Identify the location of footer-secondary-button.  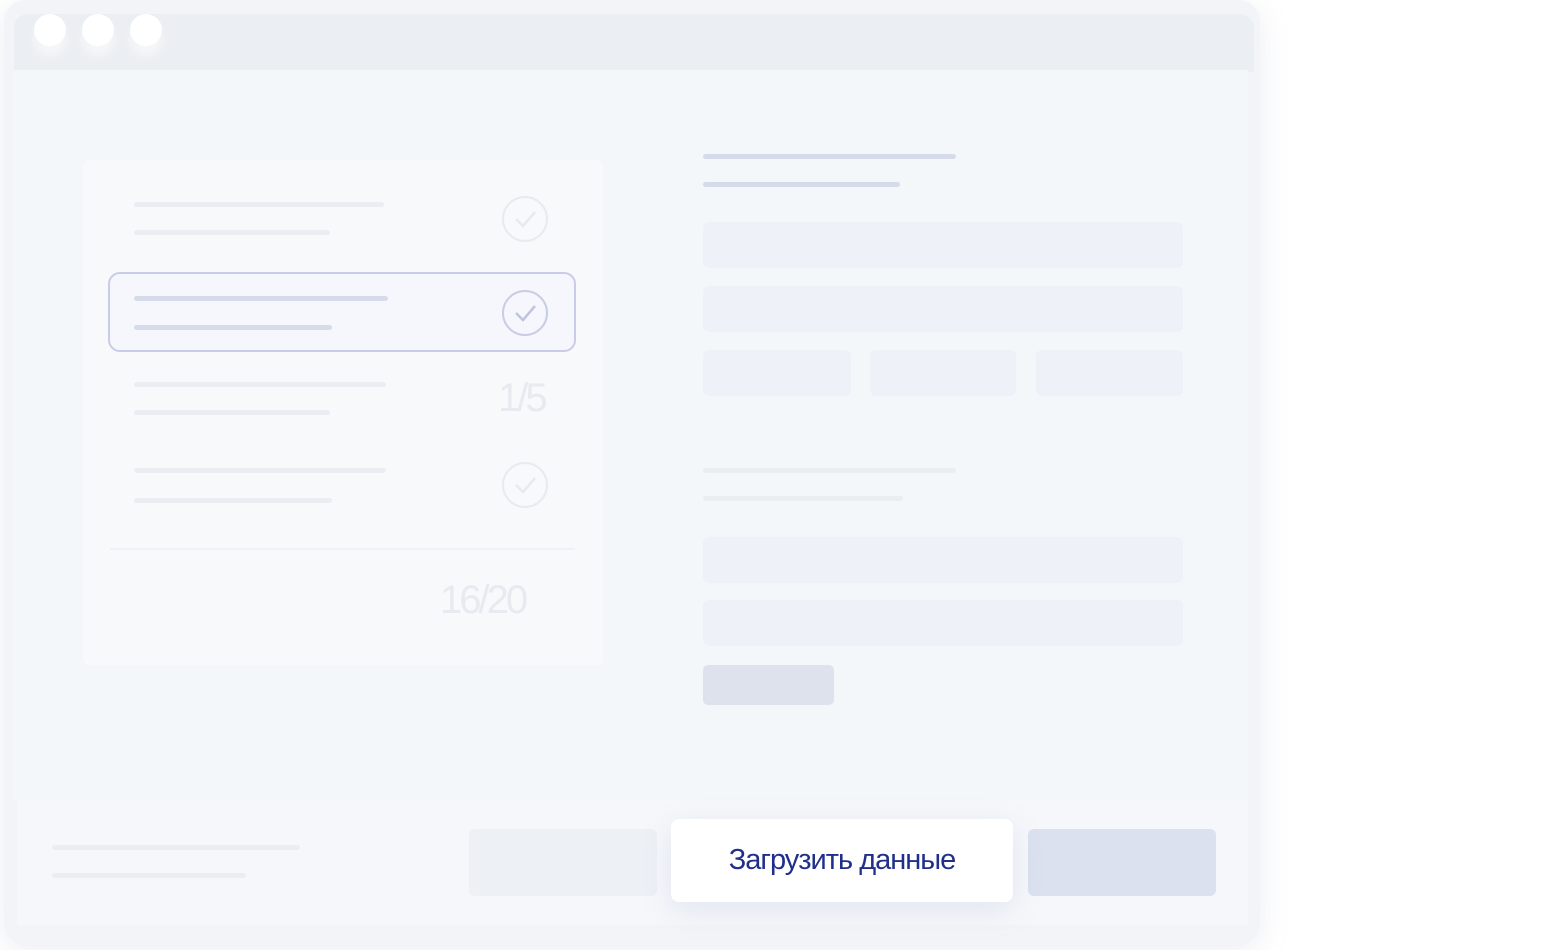
(563, 862).